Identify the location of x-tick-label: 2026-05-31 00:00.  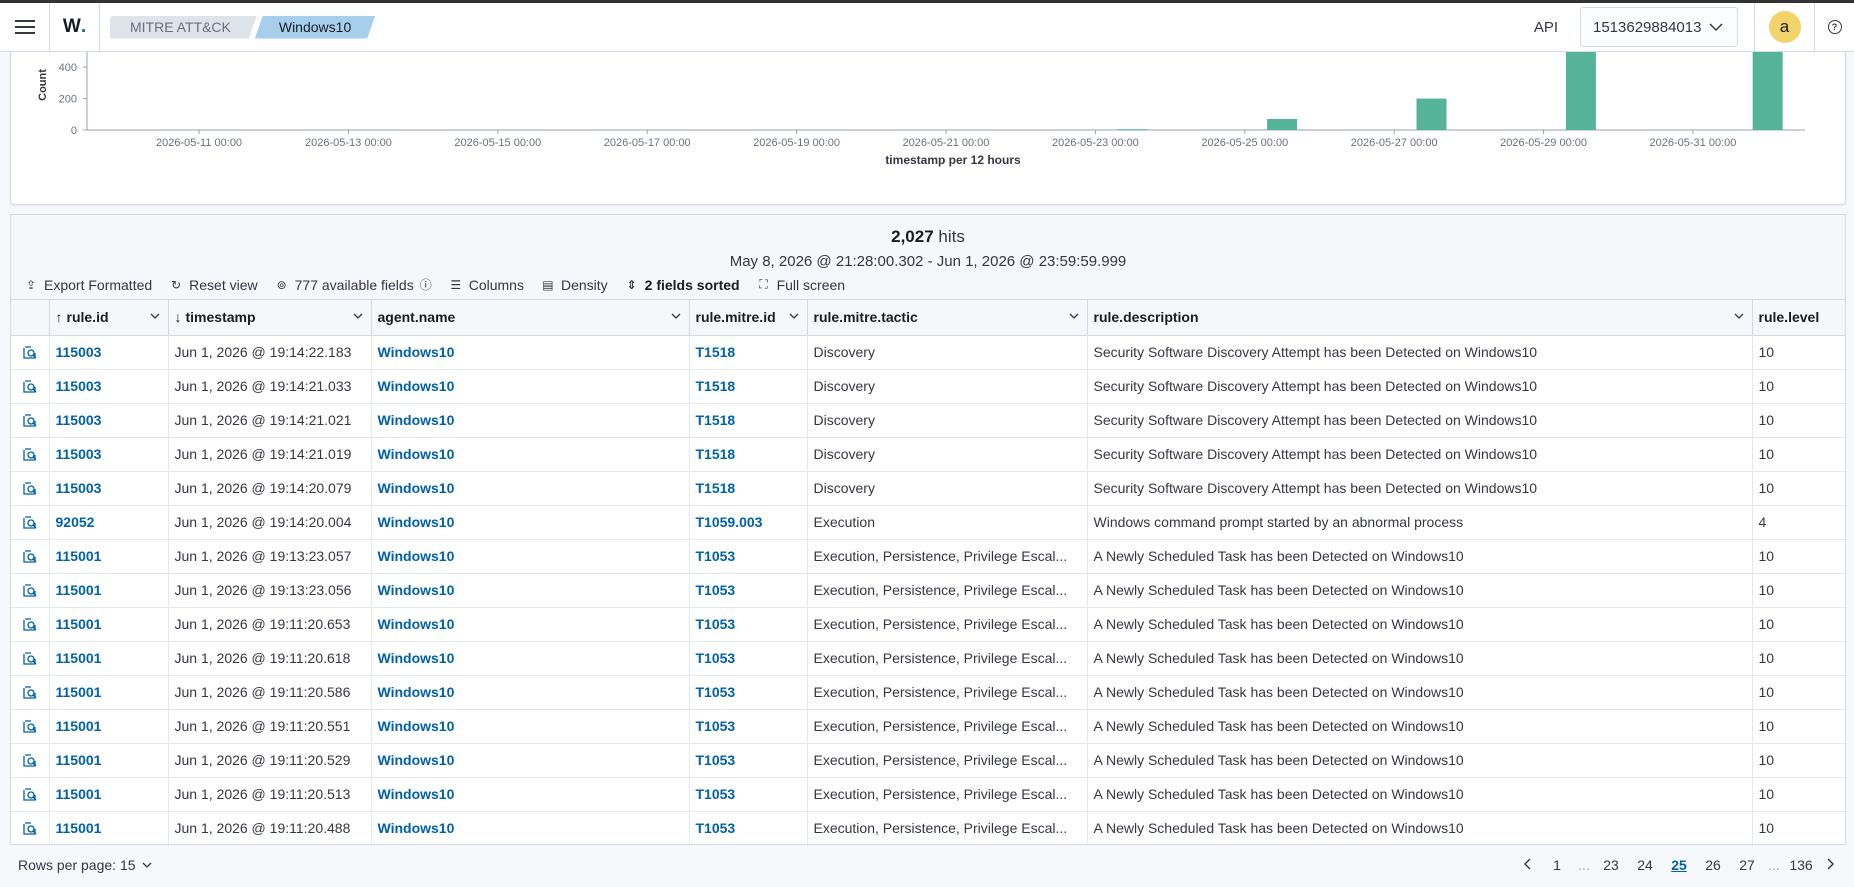
(1693, 143).